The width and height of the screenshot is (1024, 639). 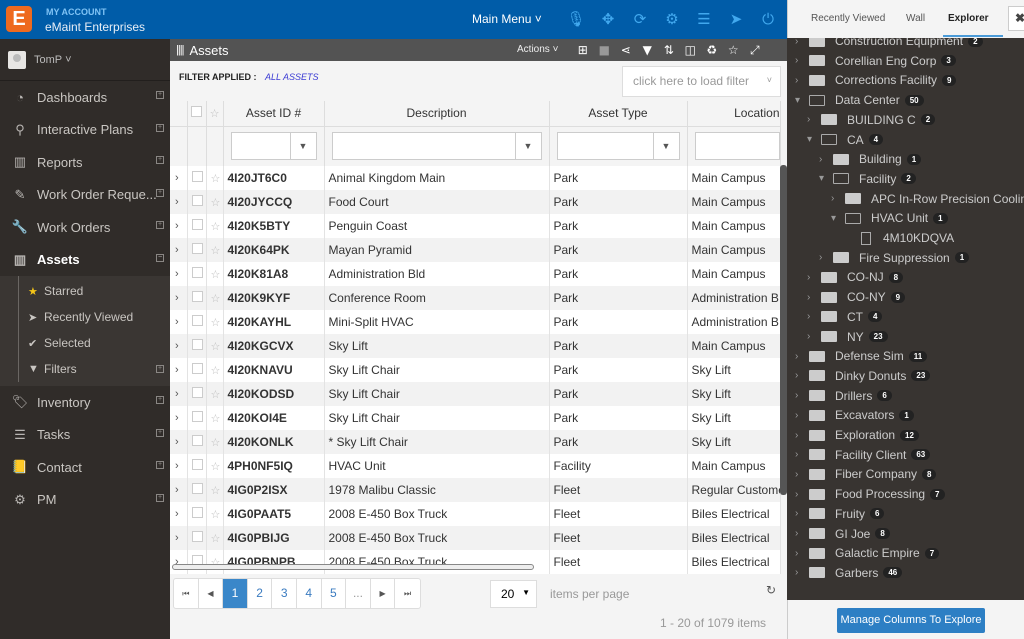 I want to click on asset-id-link: 4I20KOI4E, so click(x=274, y=418).